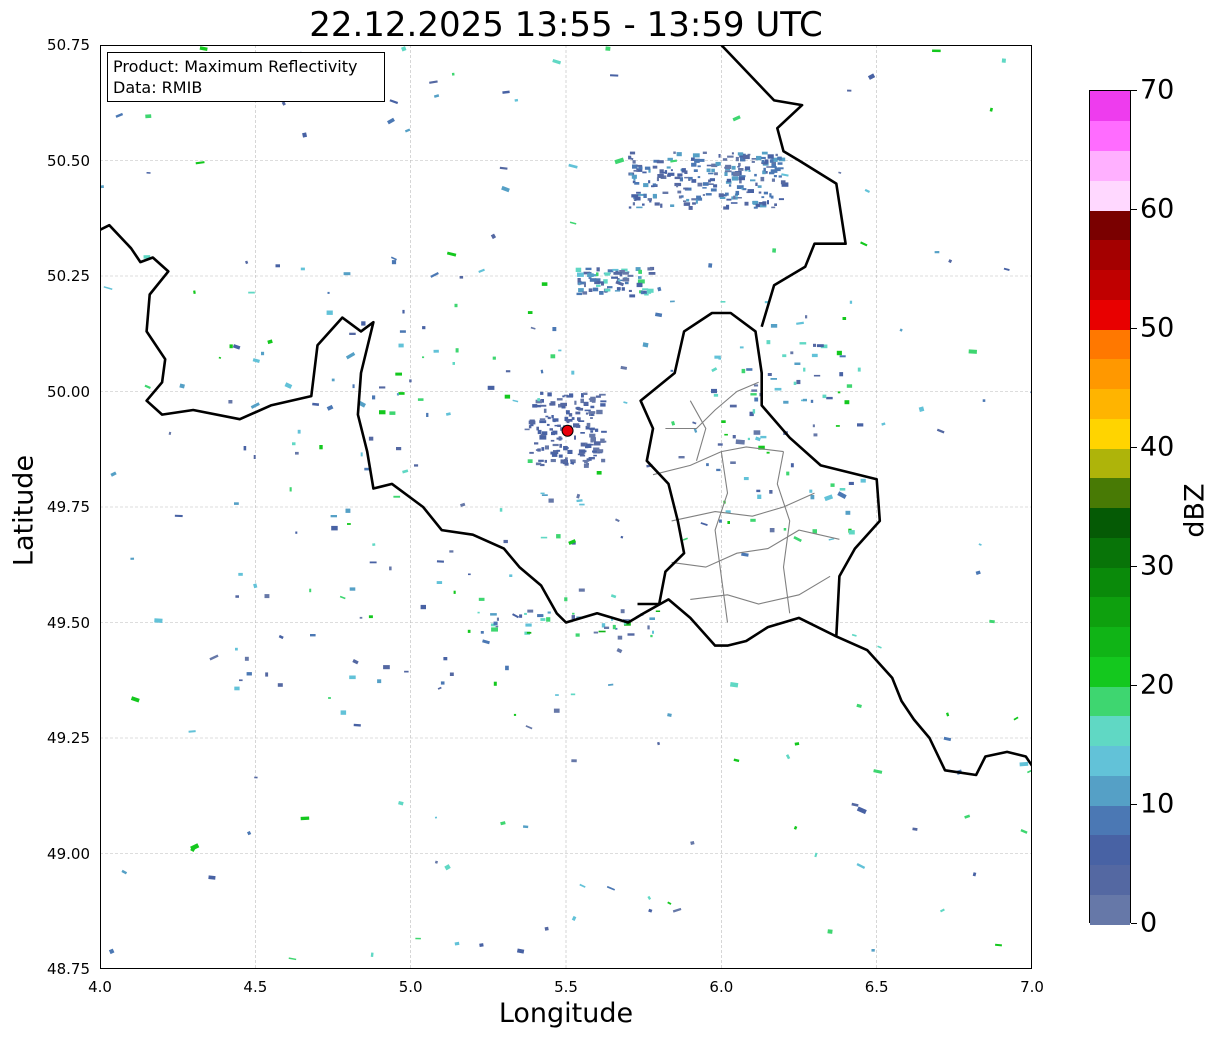 This screenshot has height=1040, width=1219. I want to click on colorbar-tick-mark, so click(1134, 209).